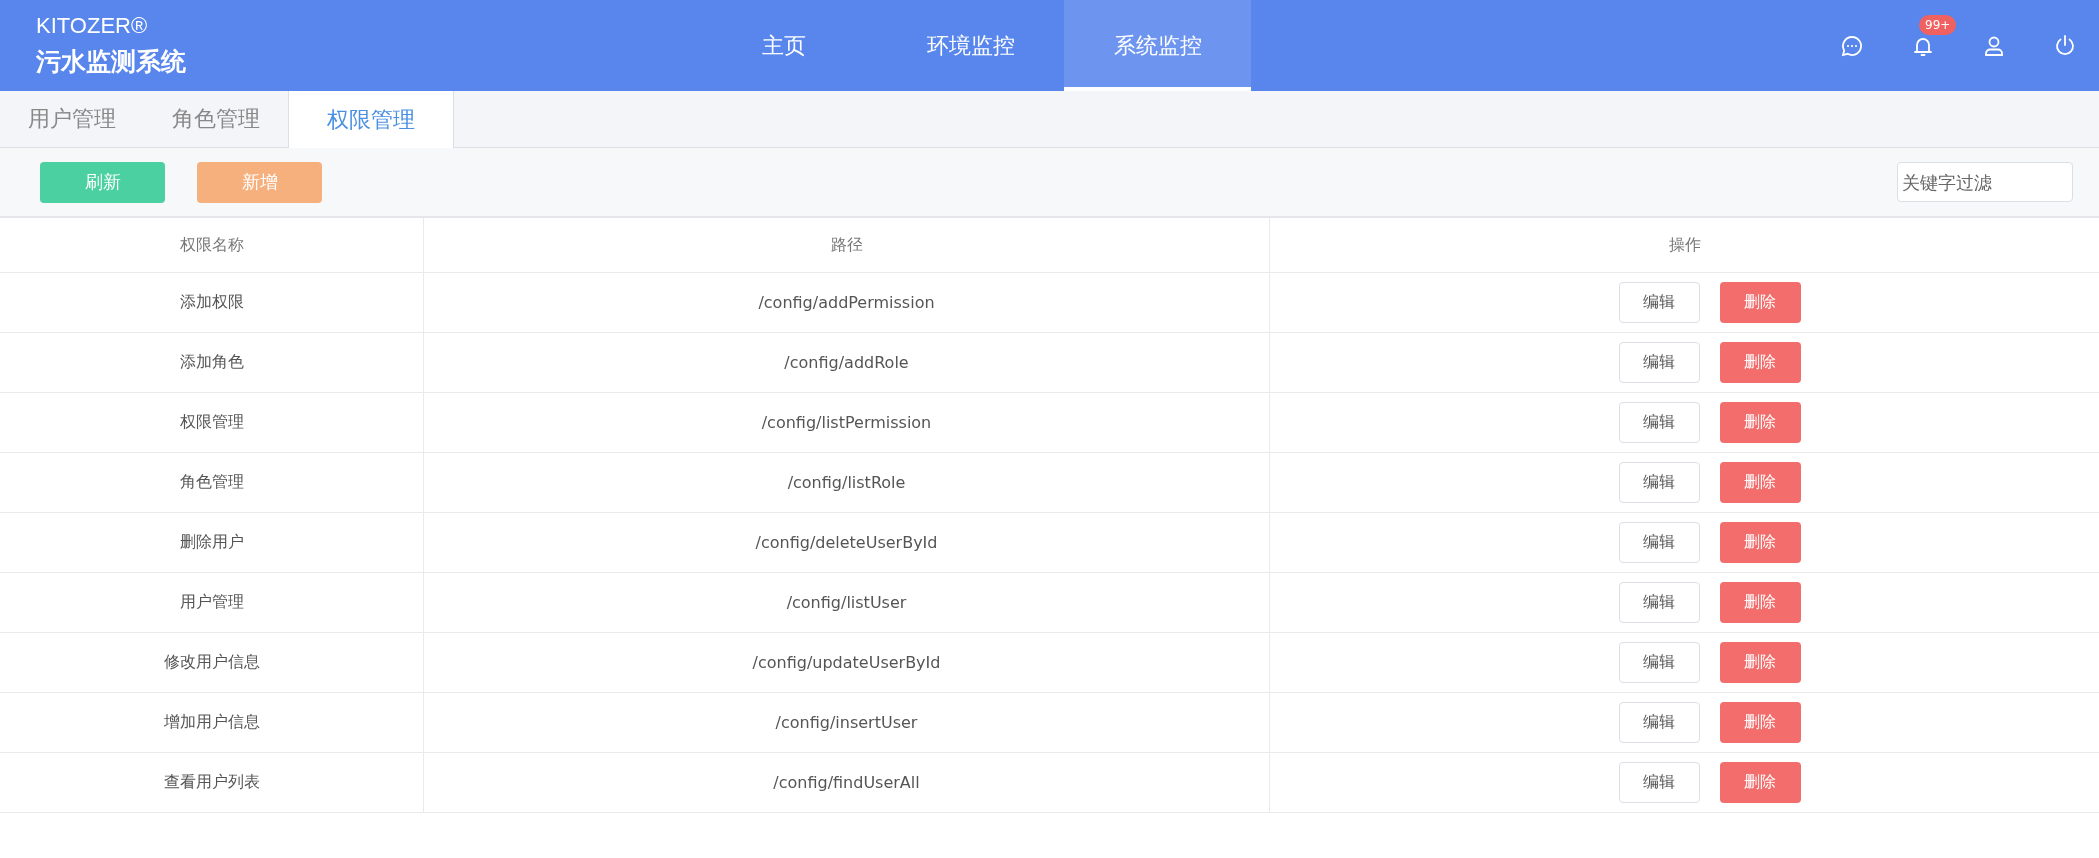  Describe the element at coordinates (102, 182) in the screenshot. I see `refresh-button: 刷新` at that location.